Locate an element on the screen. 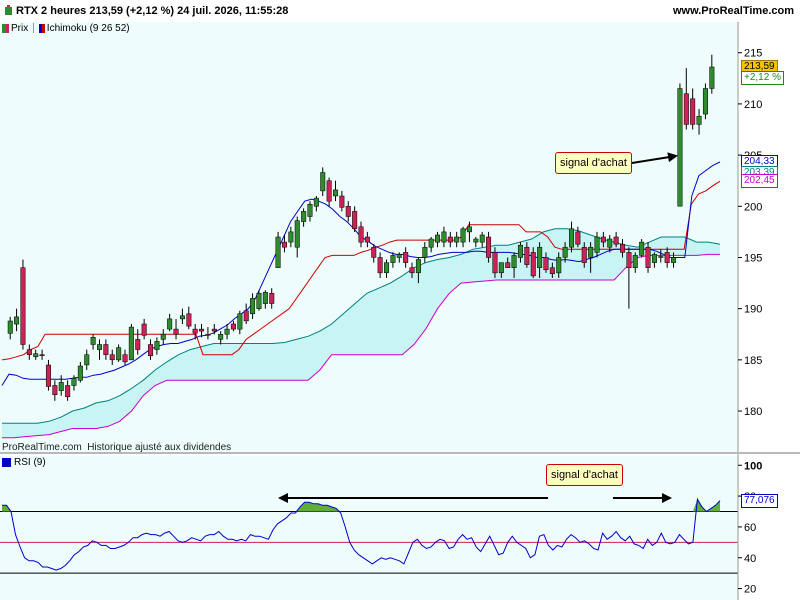  rsi-tick-20: 20 is located at coordinates (750, 590).